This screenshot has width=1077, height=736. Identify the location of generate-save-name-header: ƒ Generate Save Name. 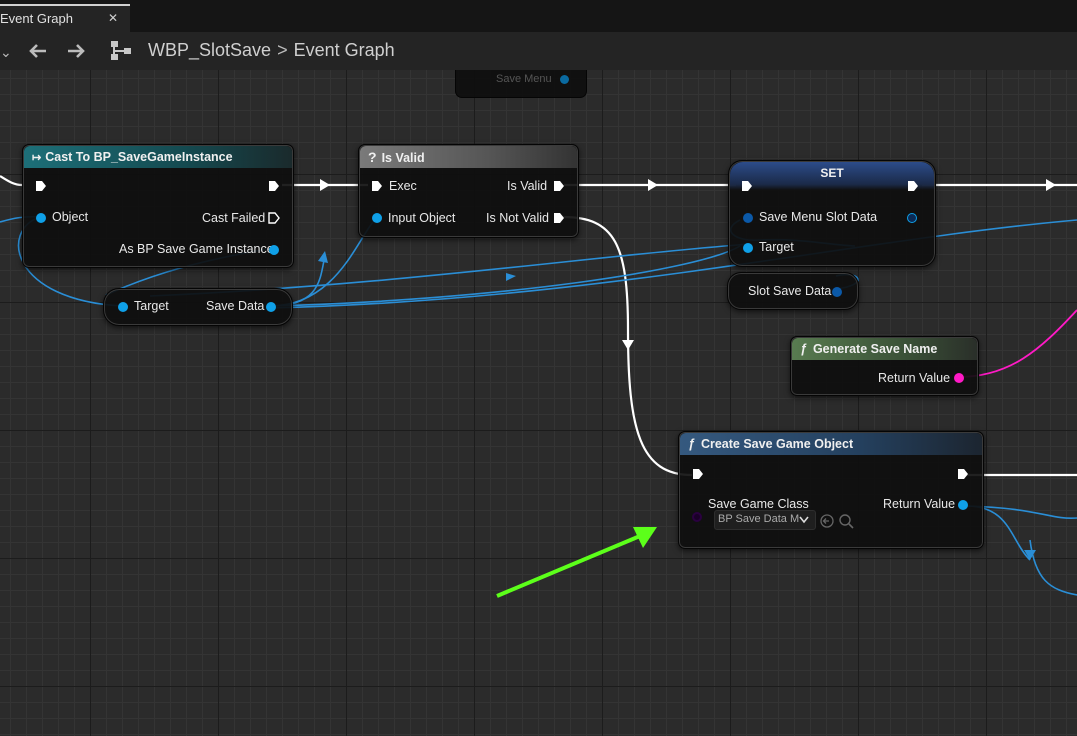
(884, 349).